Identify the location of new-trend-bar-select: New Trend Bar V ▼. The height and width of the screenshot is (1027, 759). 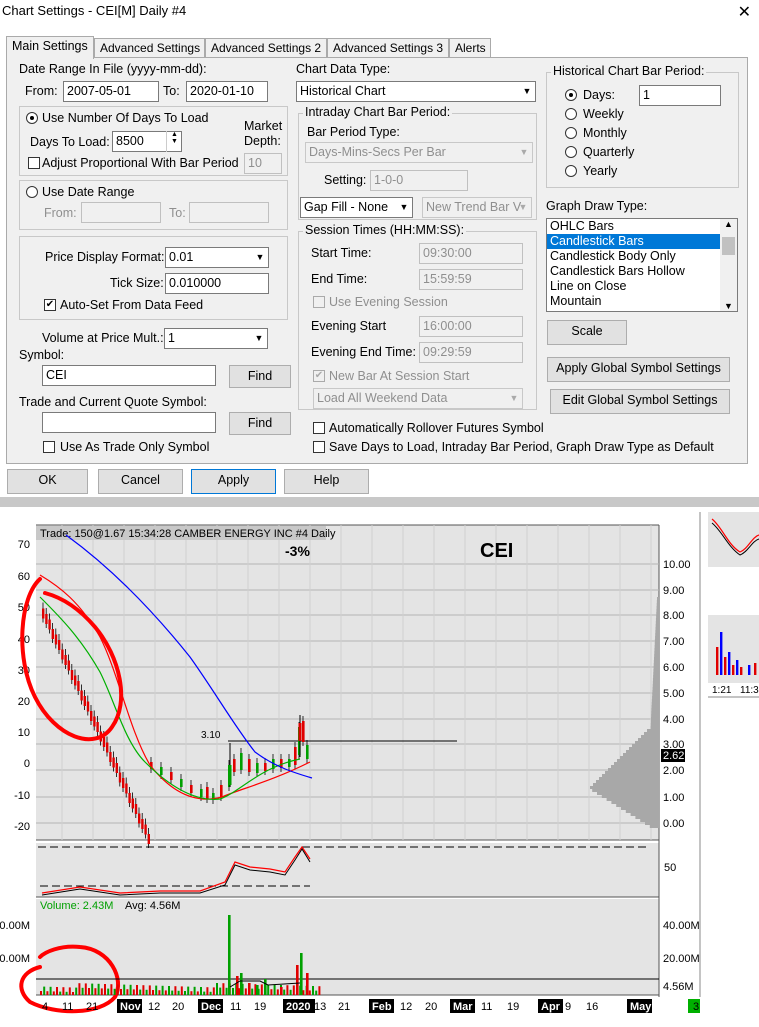
(477, 207).